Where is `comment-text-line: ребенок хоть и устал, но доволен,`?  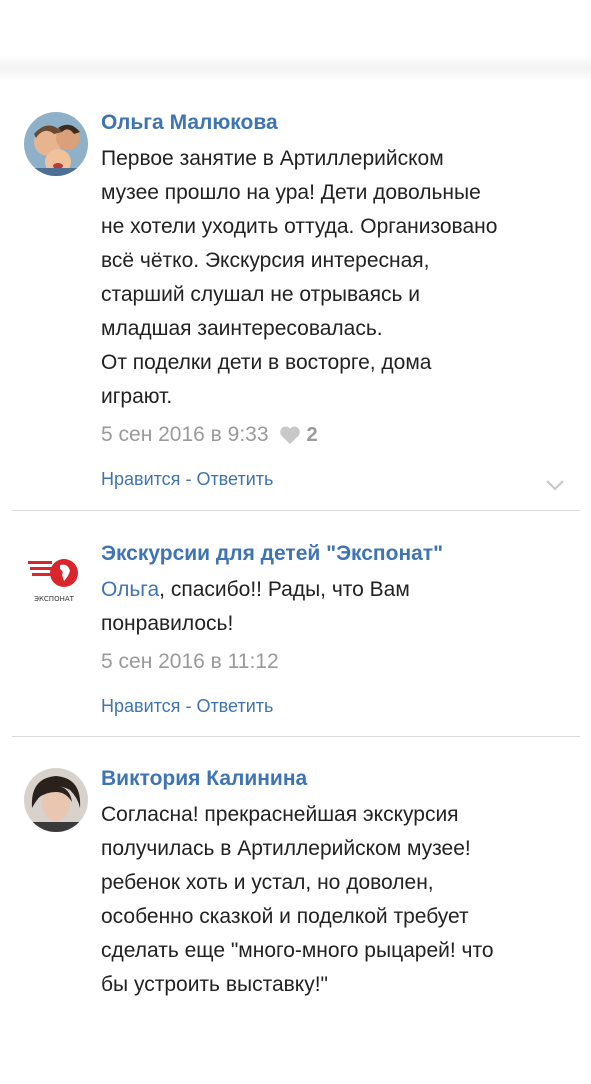 comment-text-line: ребенок хоть и устал, но доволен, is located at coordinates (267, 882).